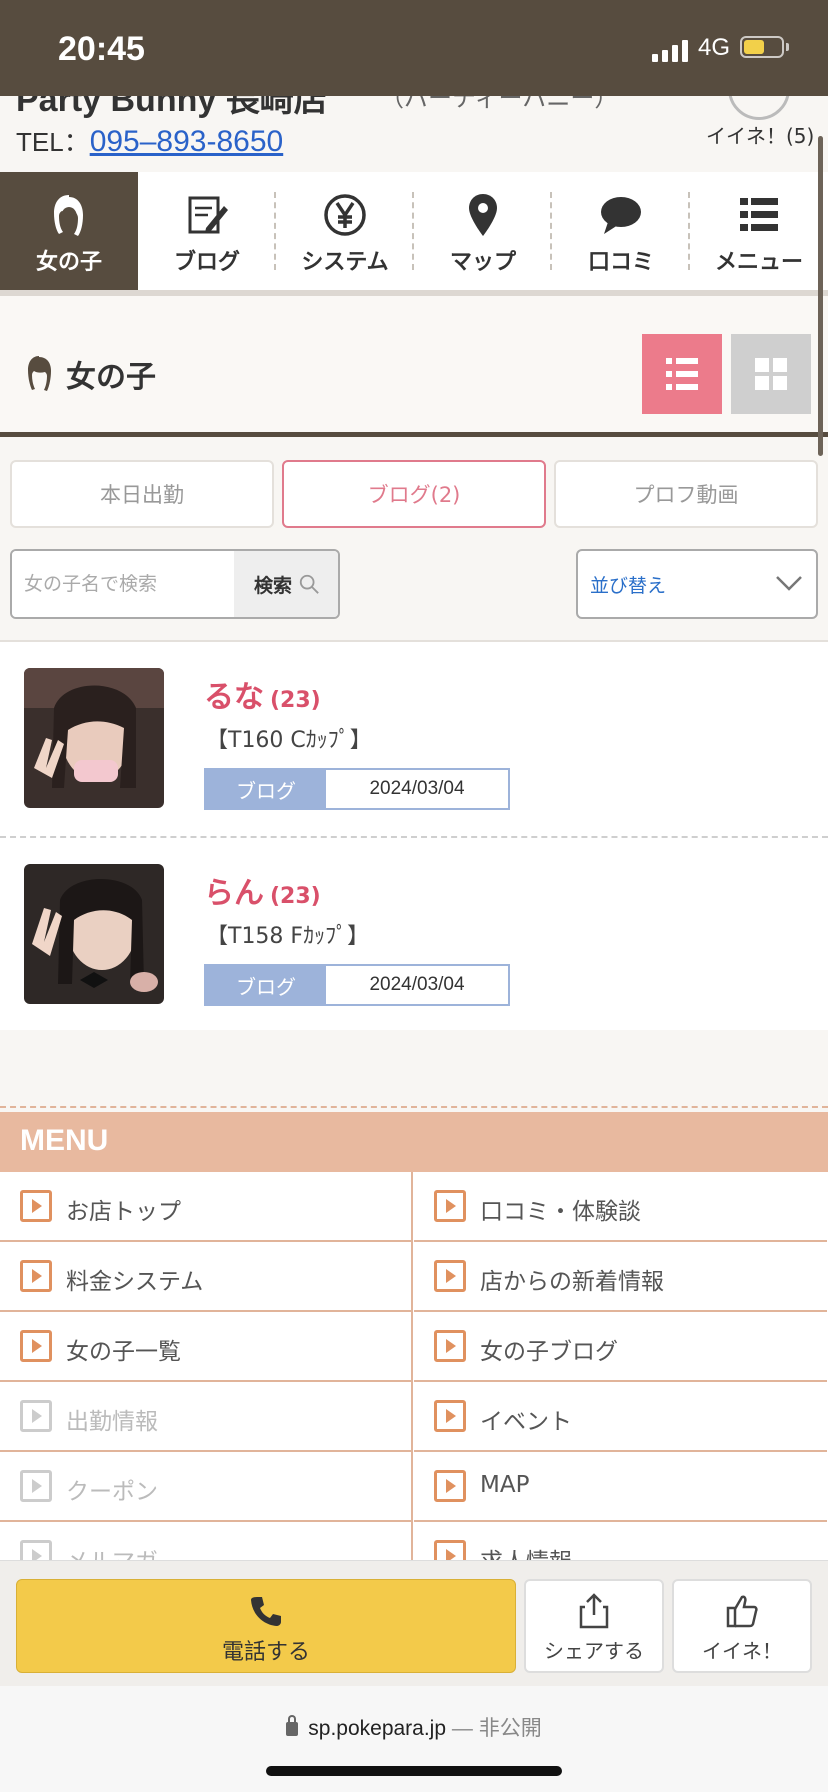 This screenshot has width=828, height=1792. What do you see at coordinates (206, 1277) in the screenshot?
I see `menu-item-price-system: 料金システム` at bounding box center [206, 1277].